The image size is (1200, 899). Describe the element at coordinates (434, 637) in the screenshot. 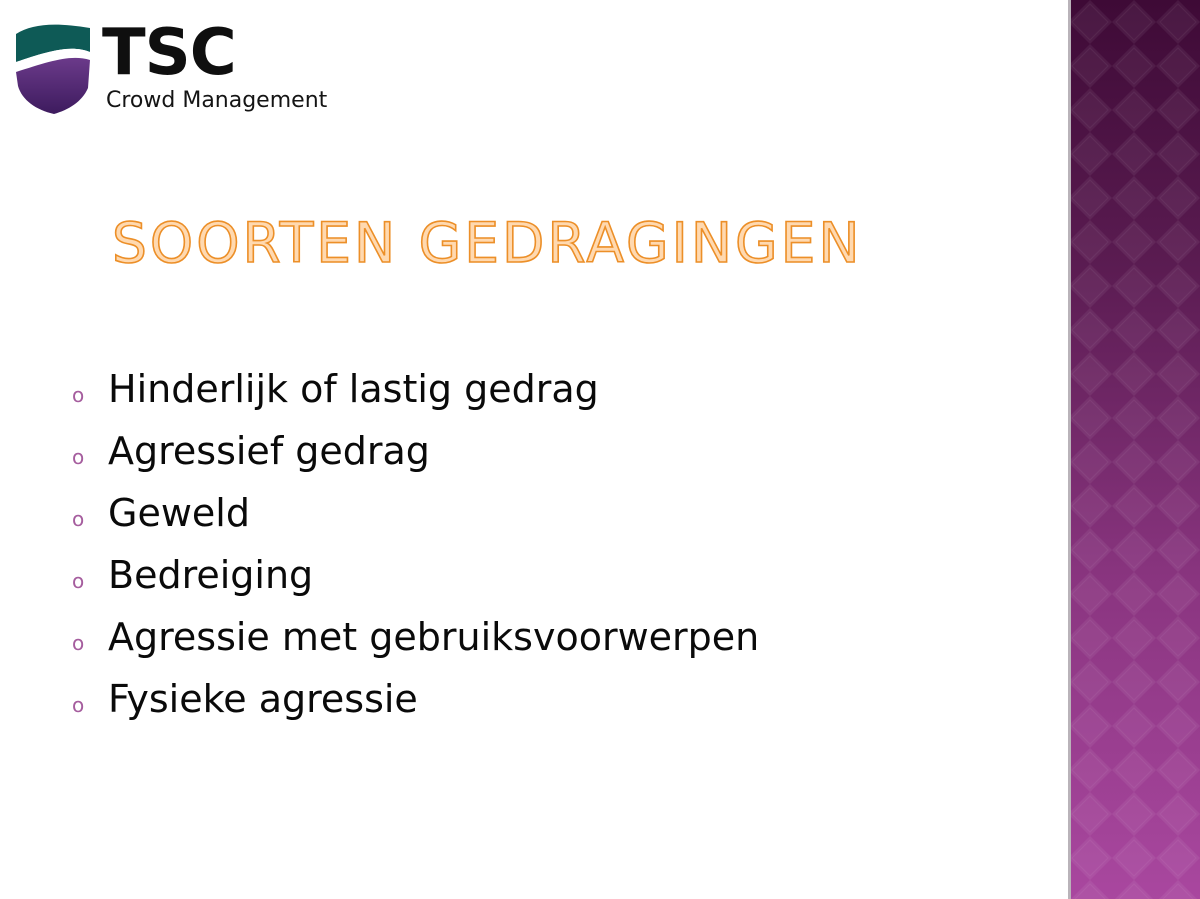

I see `bullet-text: Agressie met gebruiksvoorwerpen` at that location.